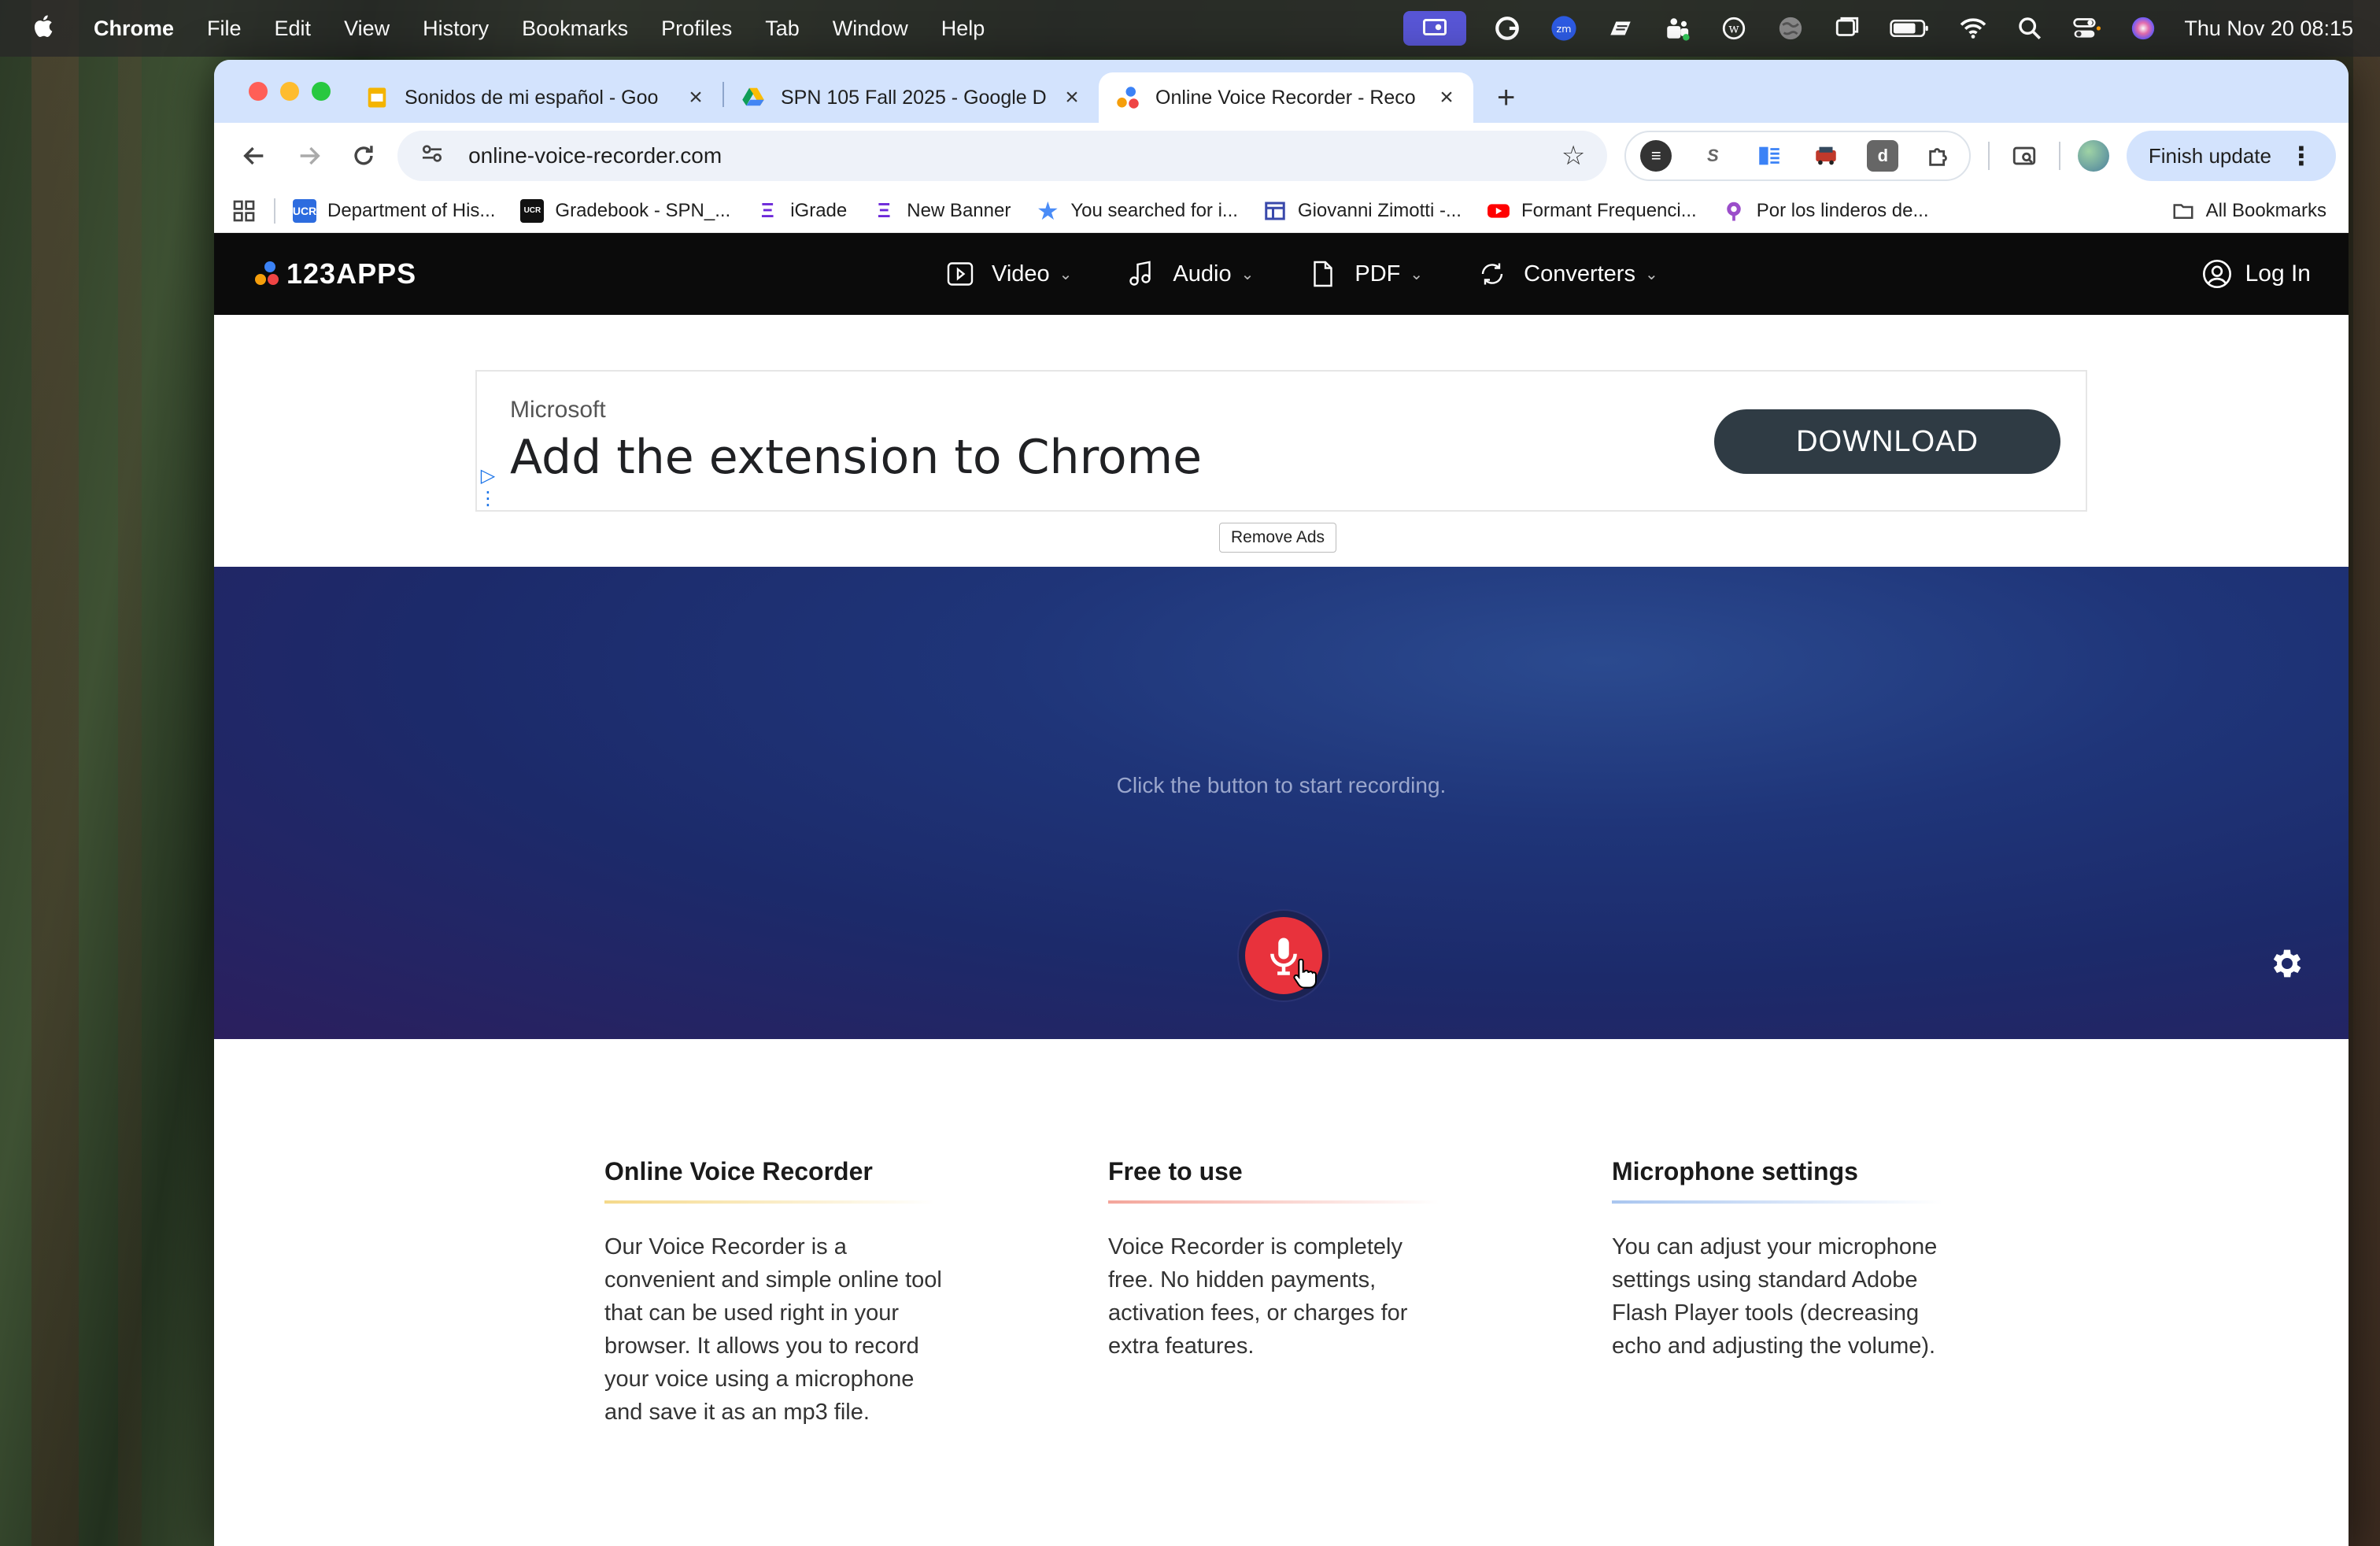 This screenshot has width=2380, height=1546. Describe the element at coordinates (321, 91) in the screenshot. I see `zoom-window-button` at that location.